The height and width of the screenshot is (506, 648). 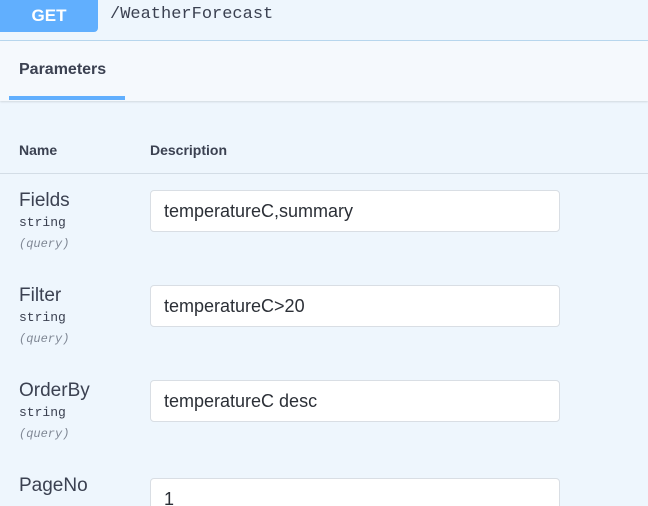 What do you see at coordinates (355, 492) in the screenshot?
I see `pageno-input` at bounding box center [355, 492].